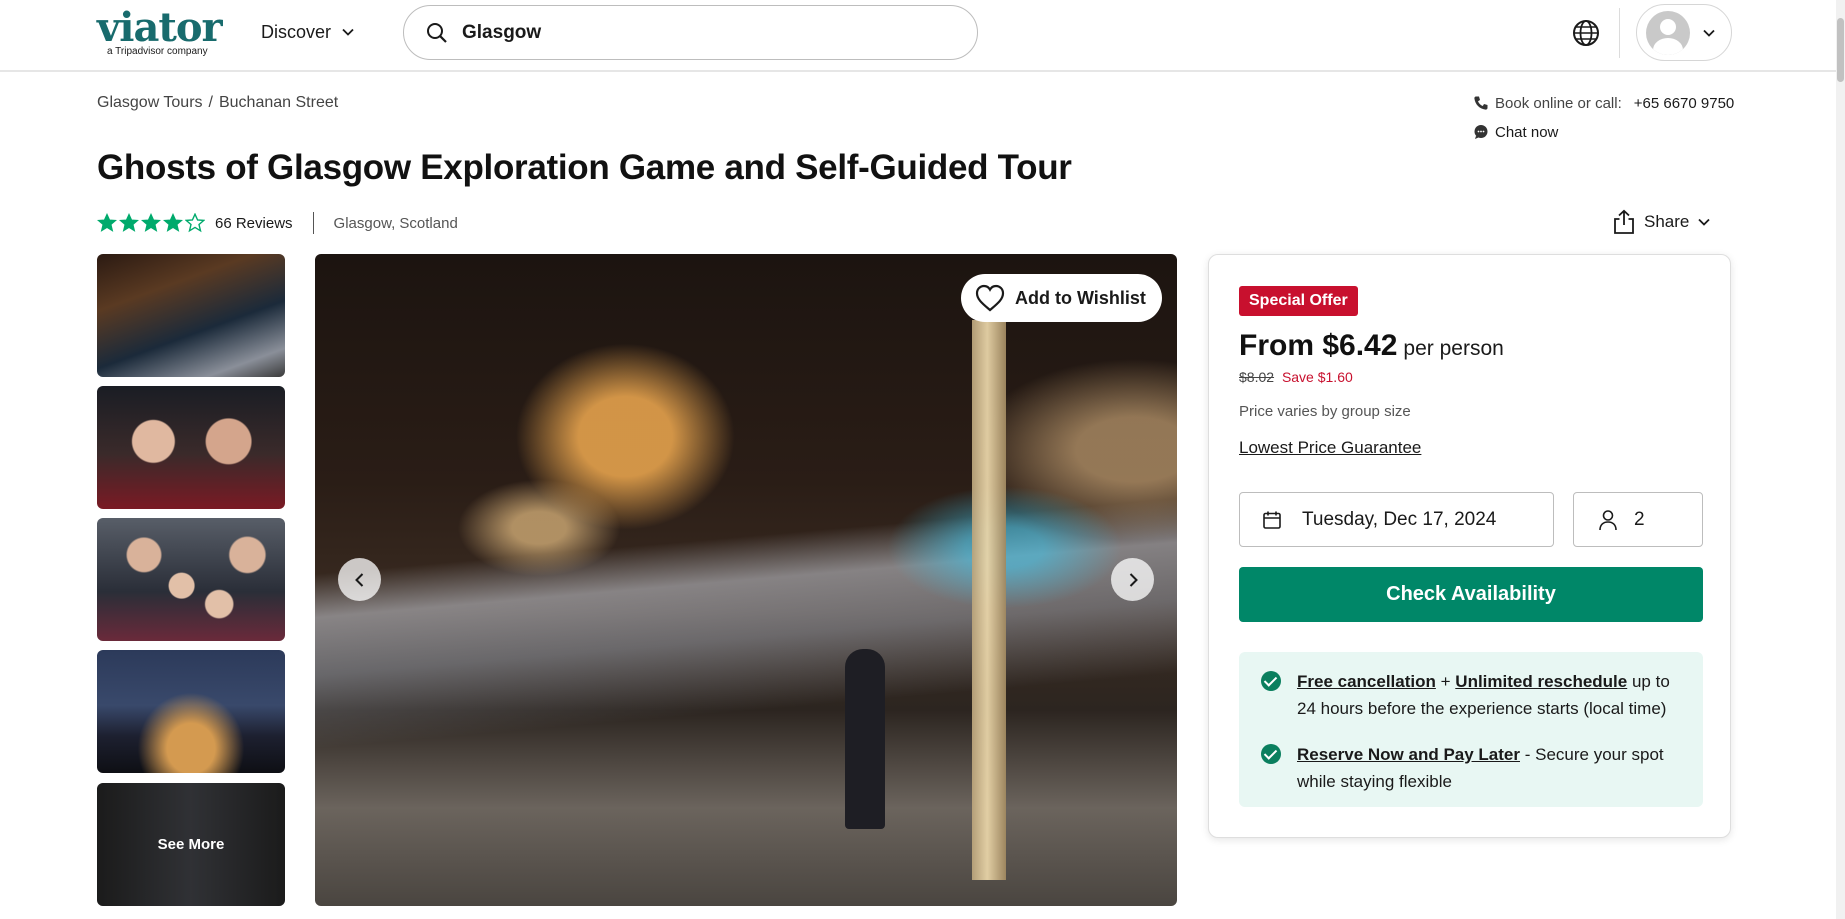 This screenshot has height=919, width=1845. I want to click on star-rating, so click(151, 223).